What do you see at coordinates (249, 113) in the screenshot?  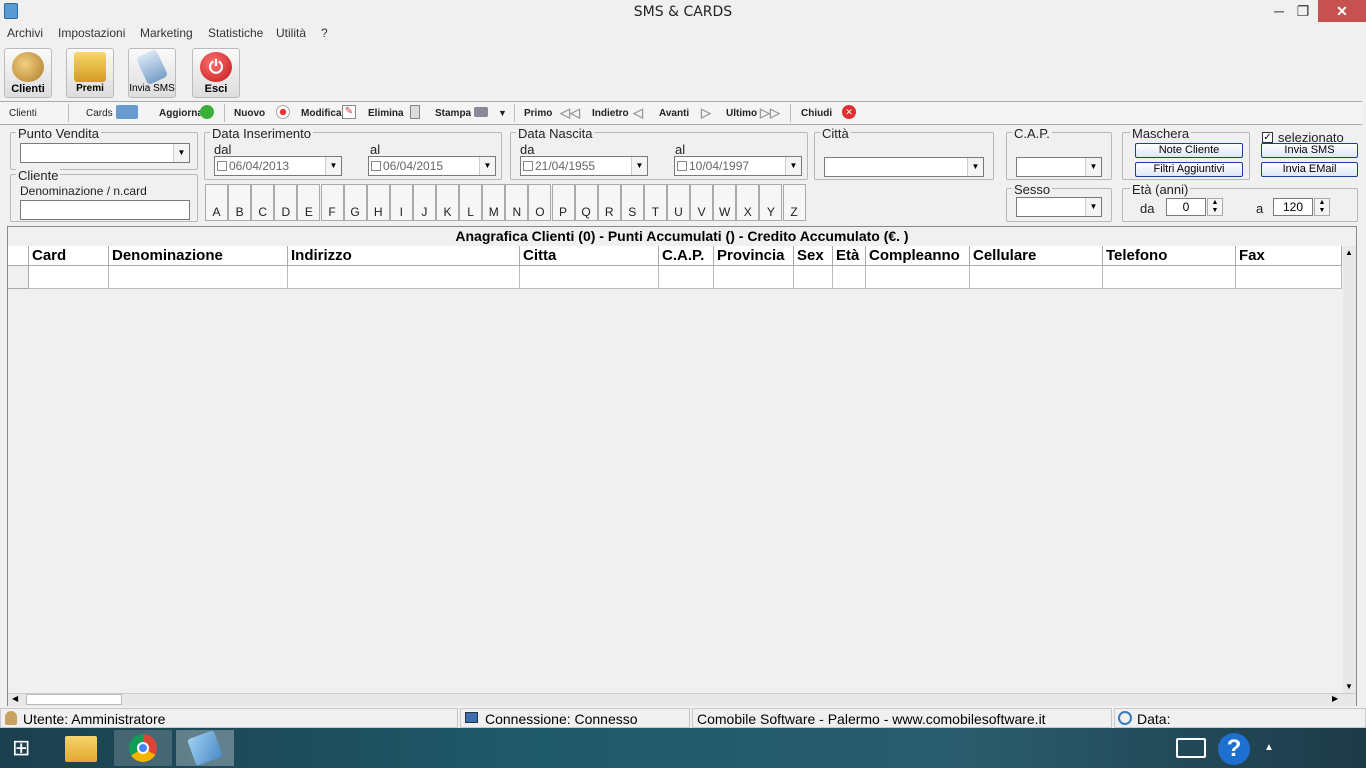 I see `nuovo-button: Nuovo` at bounding box center [249, 113].